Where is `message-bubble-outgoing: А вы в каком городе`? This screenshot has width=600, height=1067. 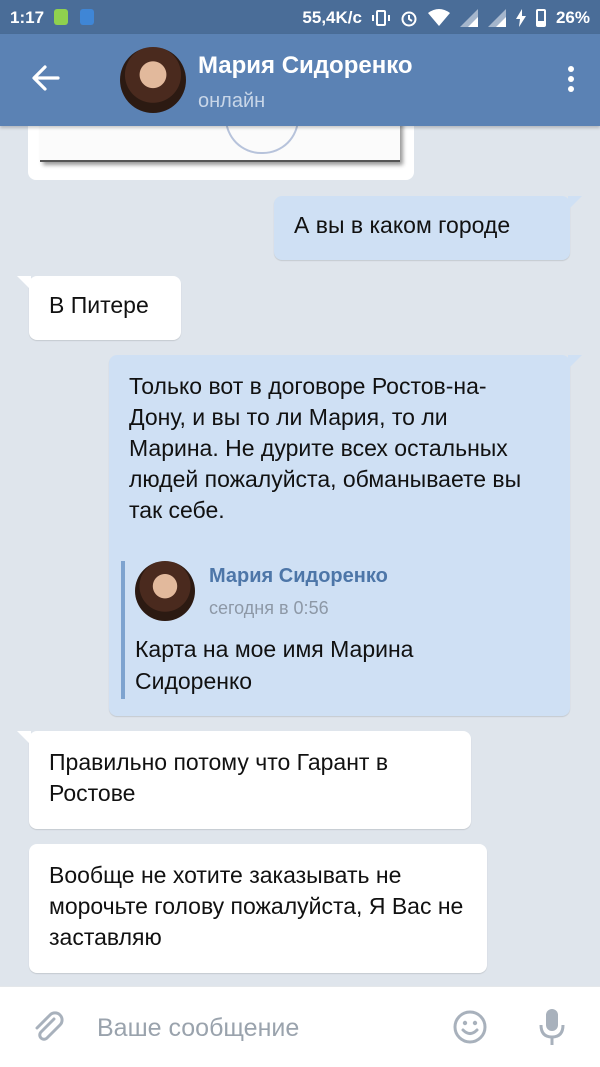 message-bubble-outgoing: А вы в каком городе is located at coordinates (428, 228).